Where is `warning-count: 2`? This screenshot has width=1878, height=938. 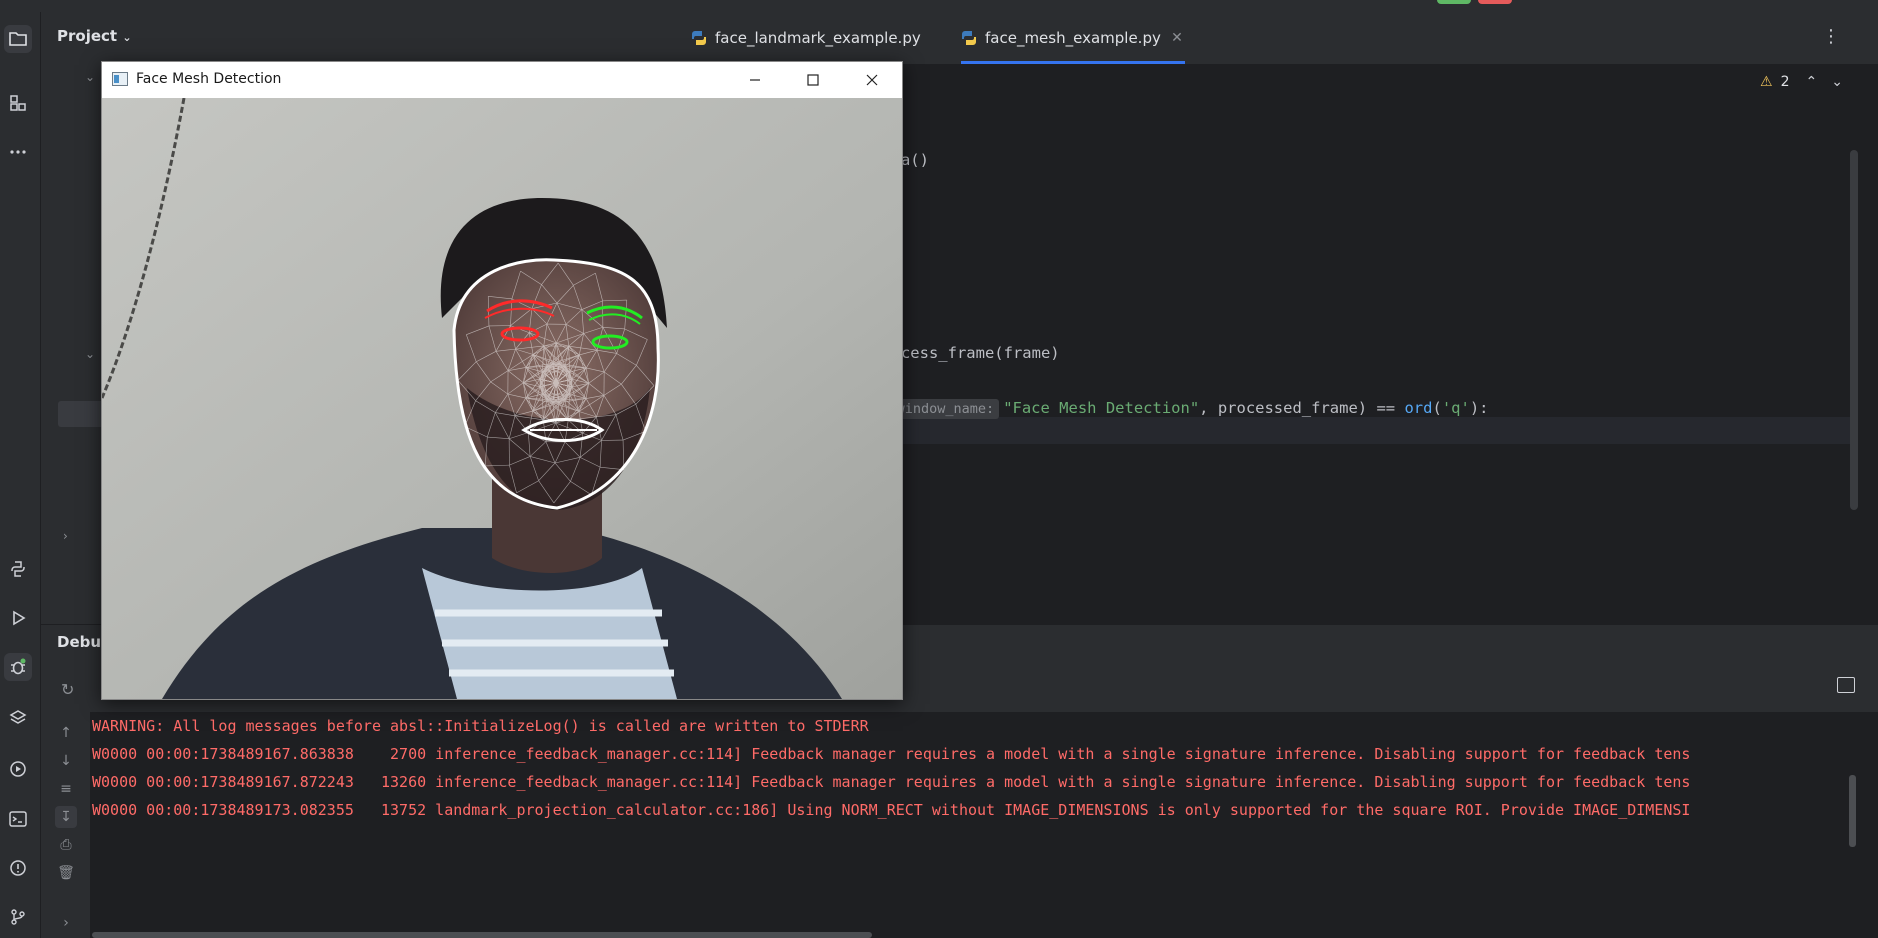
warning-count: 2 is located at coordinates (1785, 82).